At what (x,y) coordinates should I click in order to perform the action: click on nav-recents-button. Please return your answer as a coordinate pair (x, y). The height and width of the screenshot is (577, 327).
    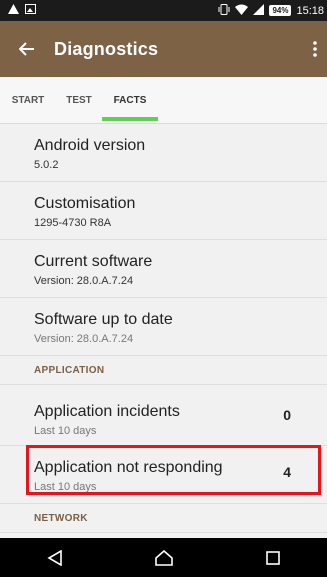
    Looking at the image, I should click on (273, 557).